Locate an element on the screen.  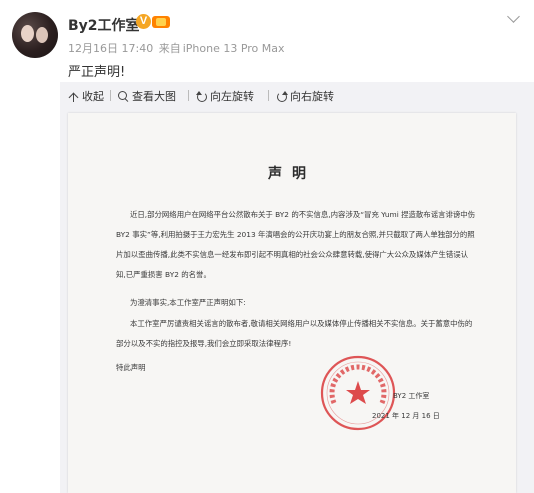
collapse-button: 收起 is located at coordinates (86, 96).